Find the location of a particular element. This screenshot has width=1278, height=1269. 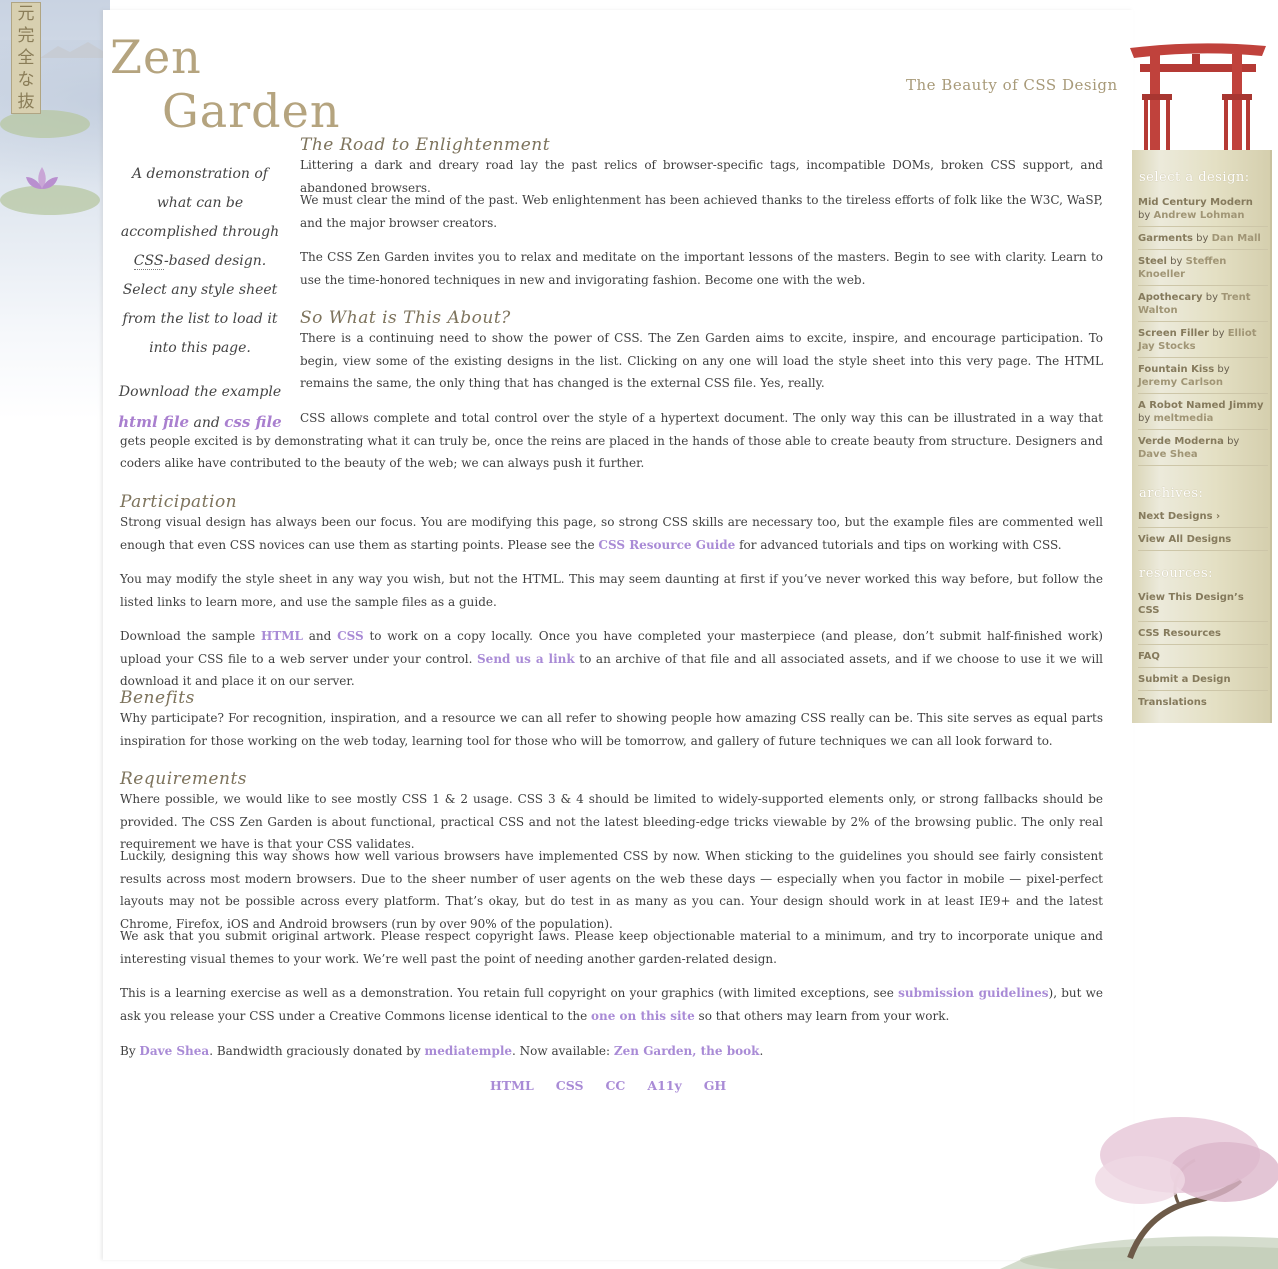

design-link-apothecary: Apothecary by Trent Walton is located at coordinates (1203, 306).